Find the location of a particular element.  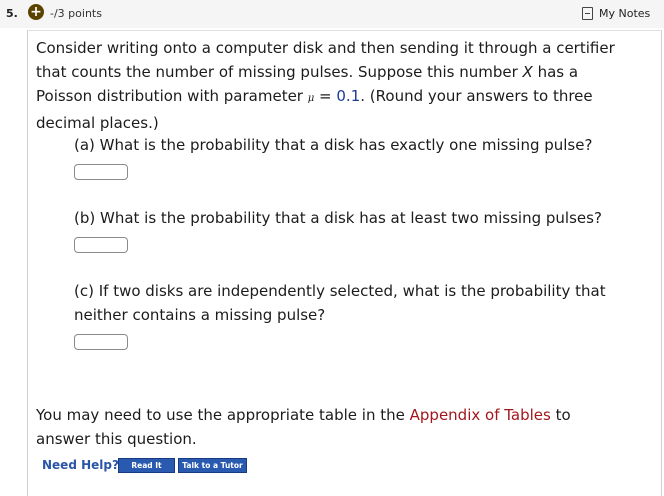

part-a-answer-input is located at coordinates (101, 172).